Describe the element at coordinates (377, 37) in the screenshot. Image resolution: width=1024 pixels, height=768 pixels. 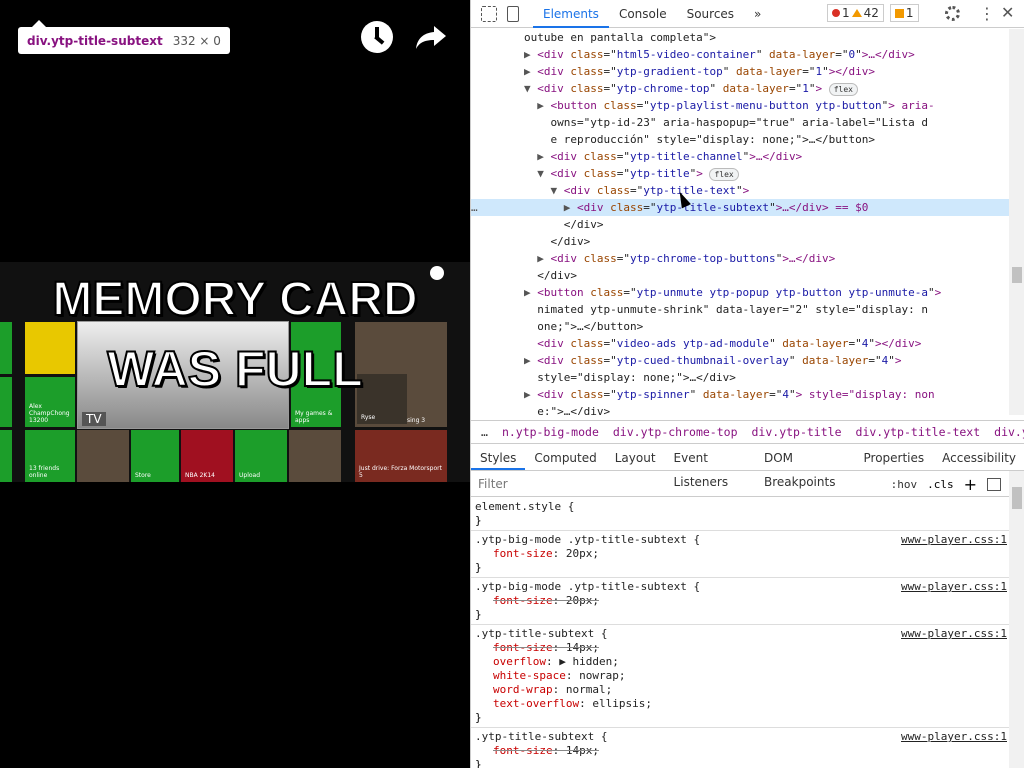
I see `watch-later-icon` at that location.